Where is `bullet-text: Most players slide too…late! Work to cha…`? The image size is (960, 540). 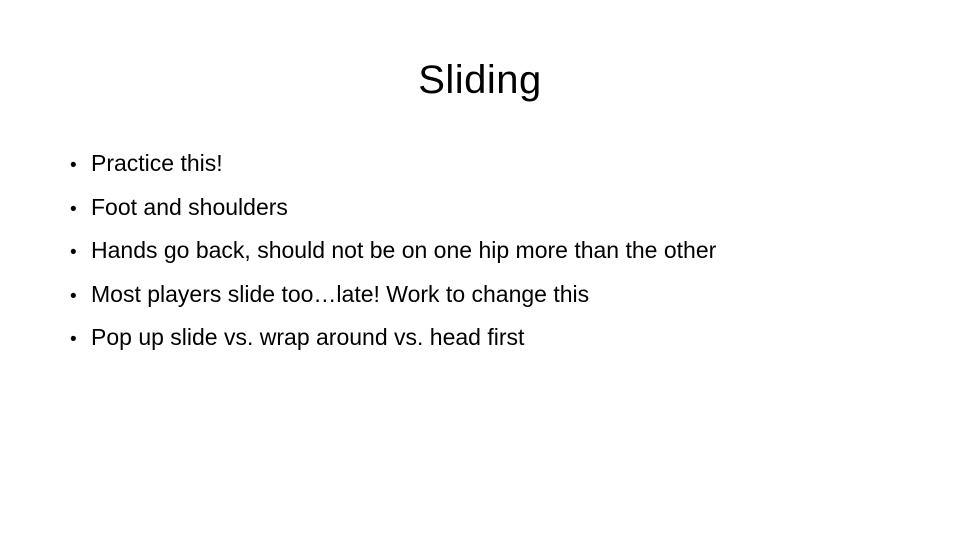 bullet-text: Most players slide too…late! Work to cha… is located at coordinates (340, 293).